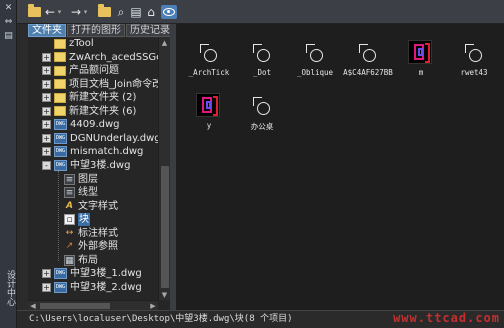 Image resolution: width=504 pixels, height=328 pixels. I want to click on properties-icon: ▤, so click(8, 36).